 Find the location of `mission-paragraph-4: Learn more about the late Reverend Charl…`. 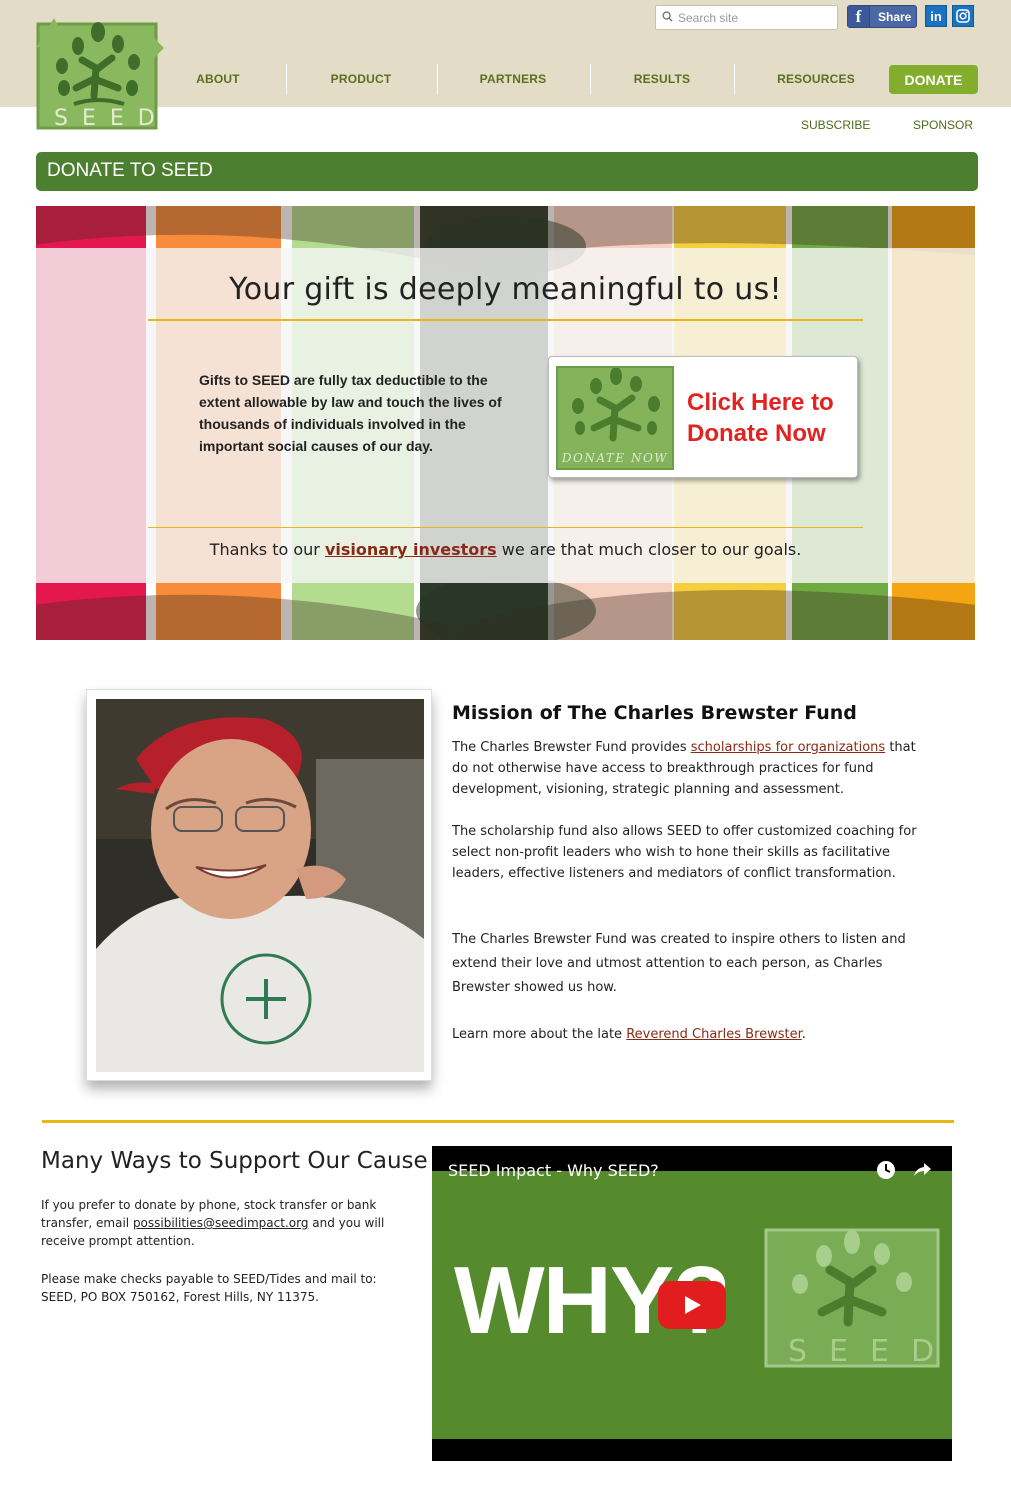

mission-paragraph-4: Learn more about the late Reverend Charl… is located at coordinates (687, 1034).